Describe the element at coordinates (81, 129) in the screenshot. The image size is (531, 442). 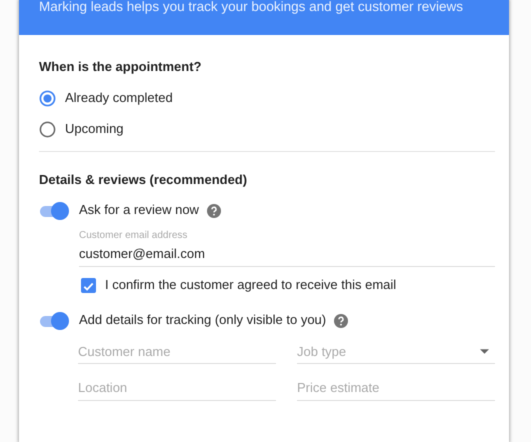
I see `radio-option: Upcoming` at that location.